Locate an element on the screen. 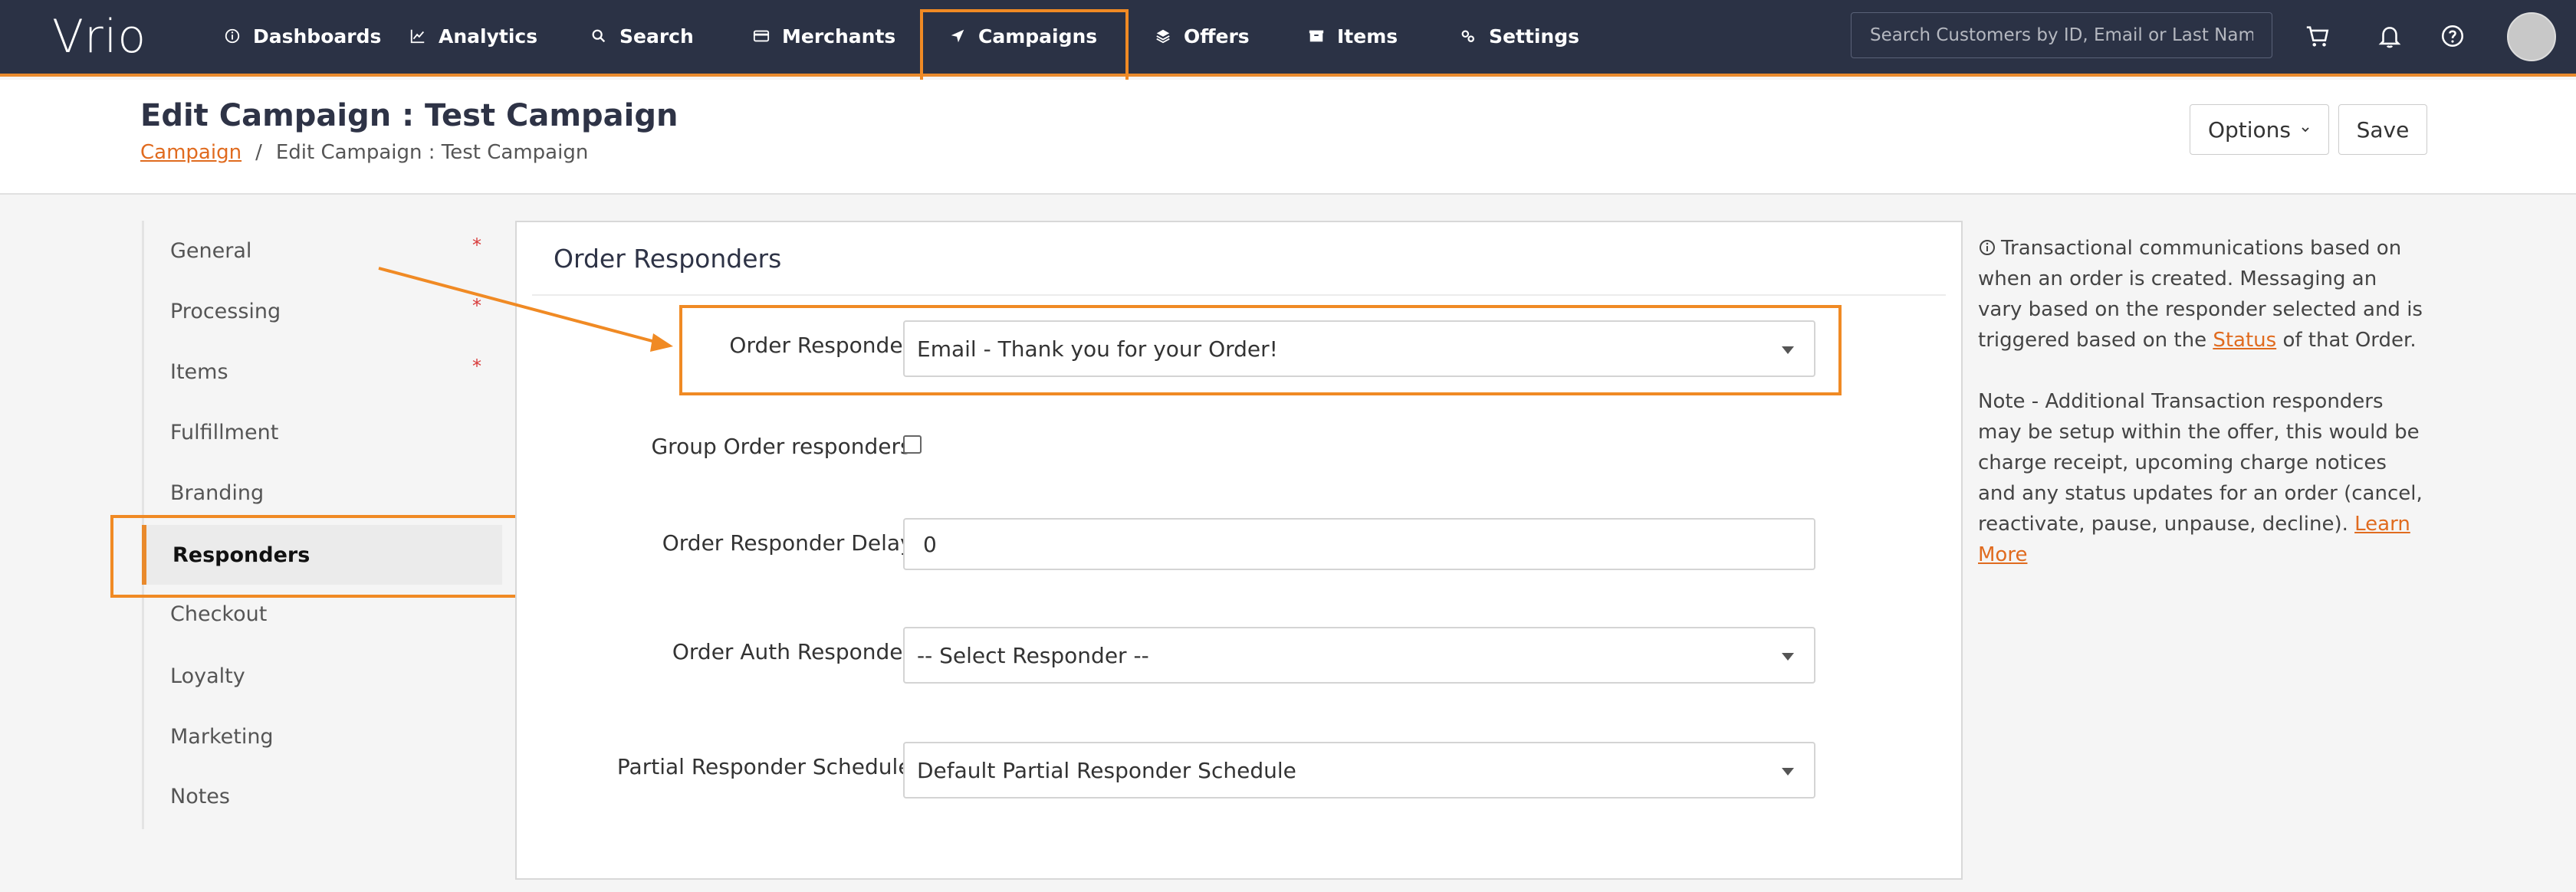 Image resolution: width=2576 pixels, height=892 pixels. partial-responder-schedule-label: Partial Responder Schedule: is located at coordinates (767, 767).